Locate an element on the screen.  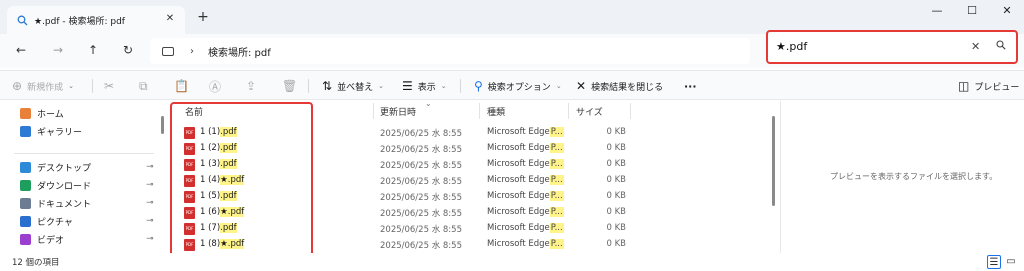
download-icon is located at coordinates (25, 185).